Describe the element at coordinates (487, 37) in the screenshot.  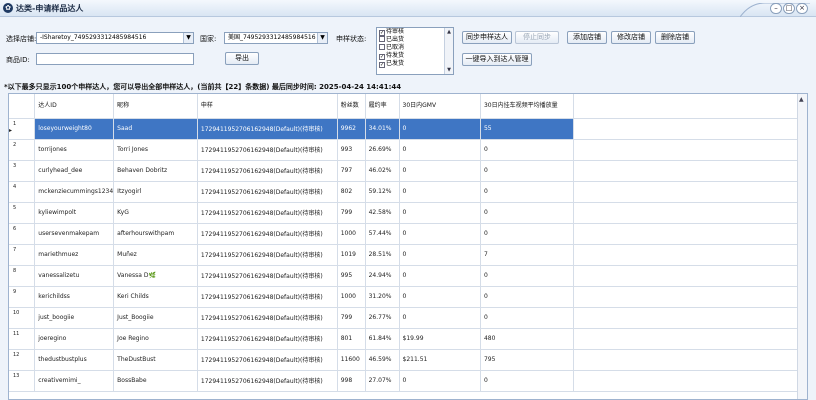
I see `sync-button: 同步申样达人` at that location.